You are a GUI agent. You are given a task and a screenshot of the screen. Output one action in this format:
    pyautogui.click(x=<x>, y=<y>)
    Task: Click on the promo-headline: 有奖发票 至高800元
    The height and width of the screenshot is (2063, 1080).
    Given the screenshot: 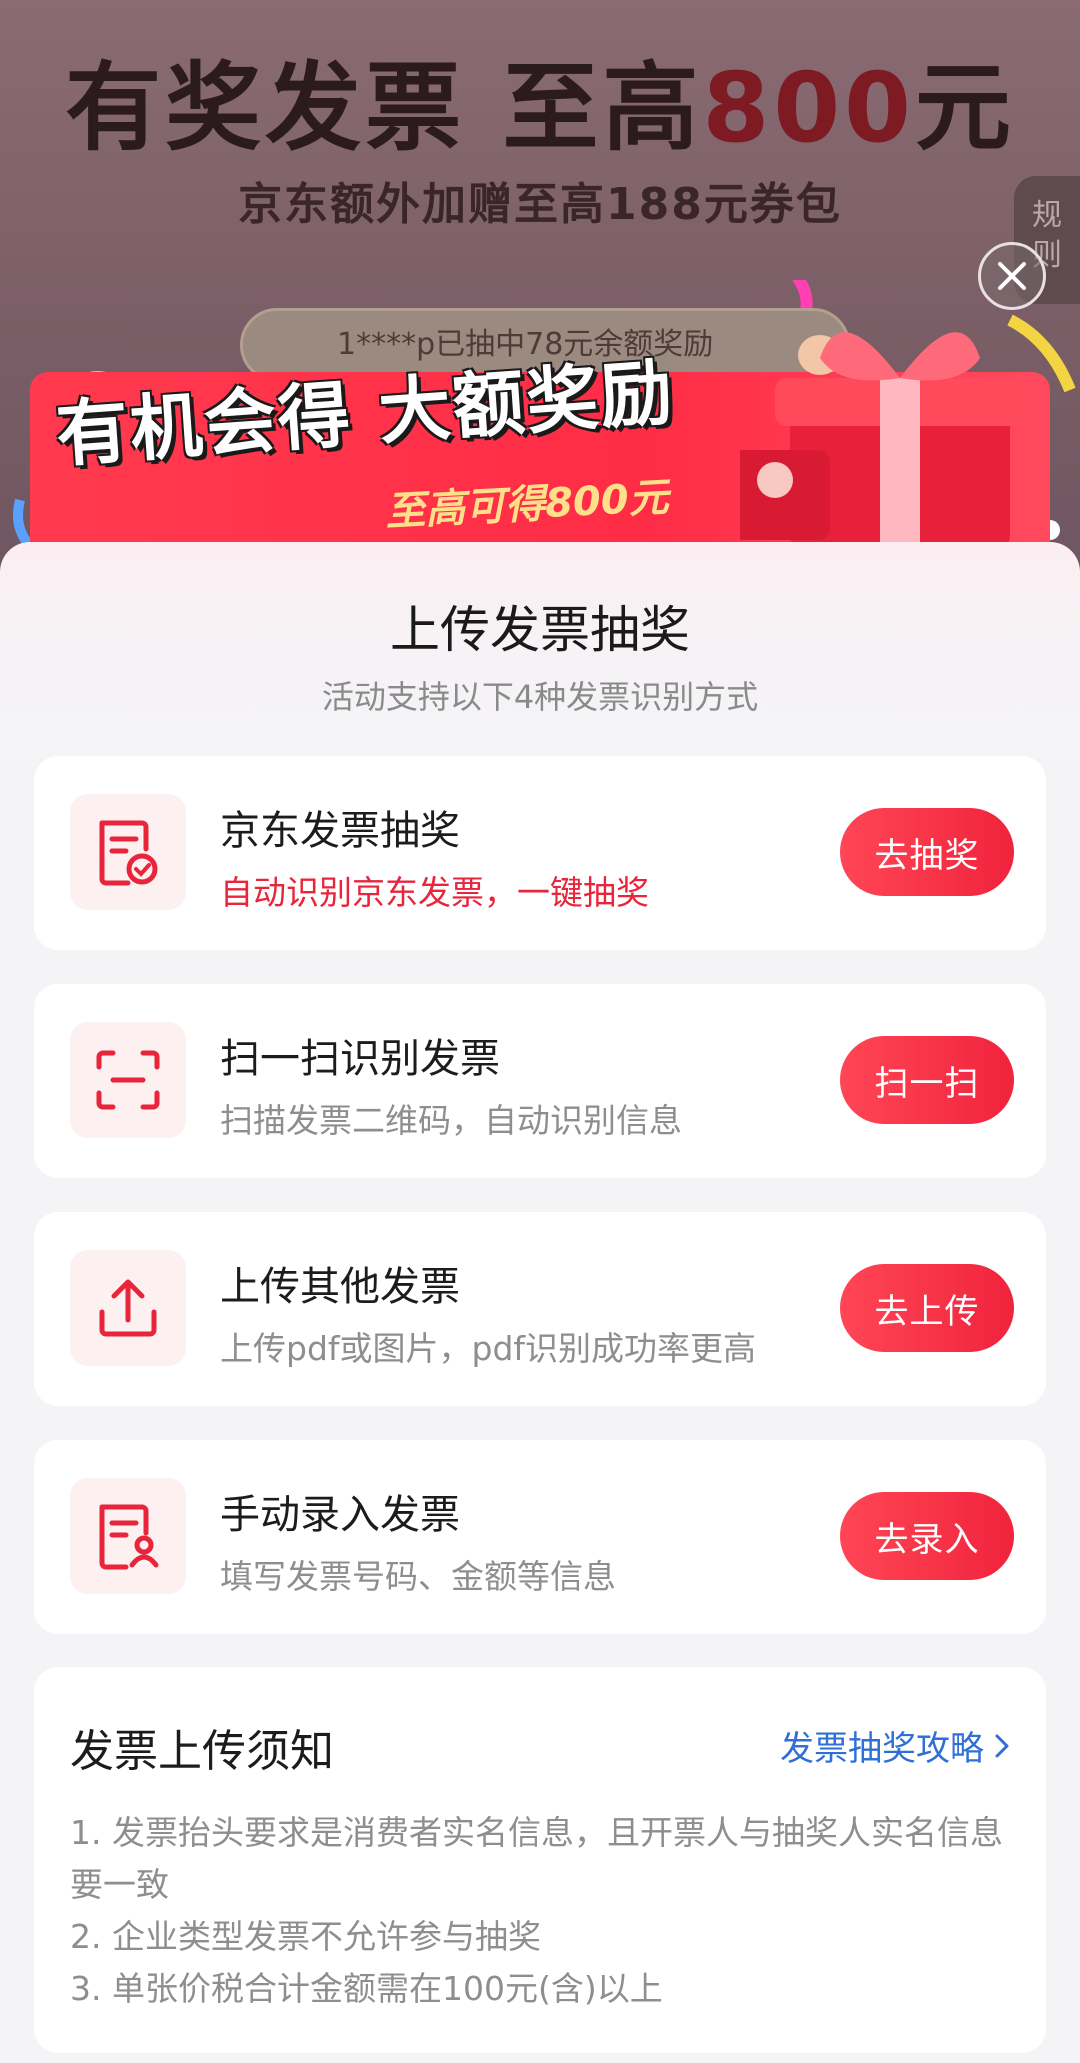 What is the action you would take?
    pyautogui.click(x=540, y=99)
    